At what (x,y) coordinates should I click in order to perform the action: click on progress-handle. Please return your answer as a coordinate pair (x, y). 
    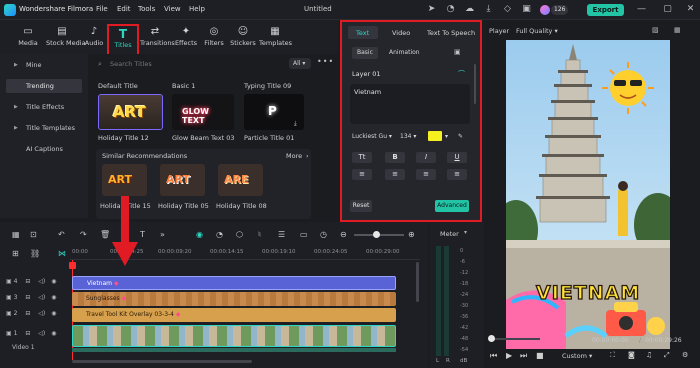
    Looking at the image, I should click on (491, 338).